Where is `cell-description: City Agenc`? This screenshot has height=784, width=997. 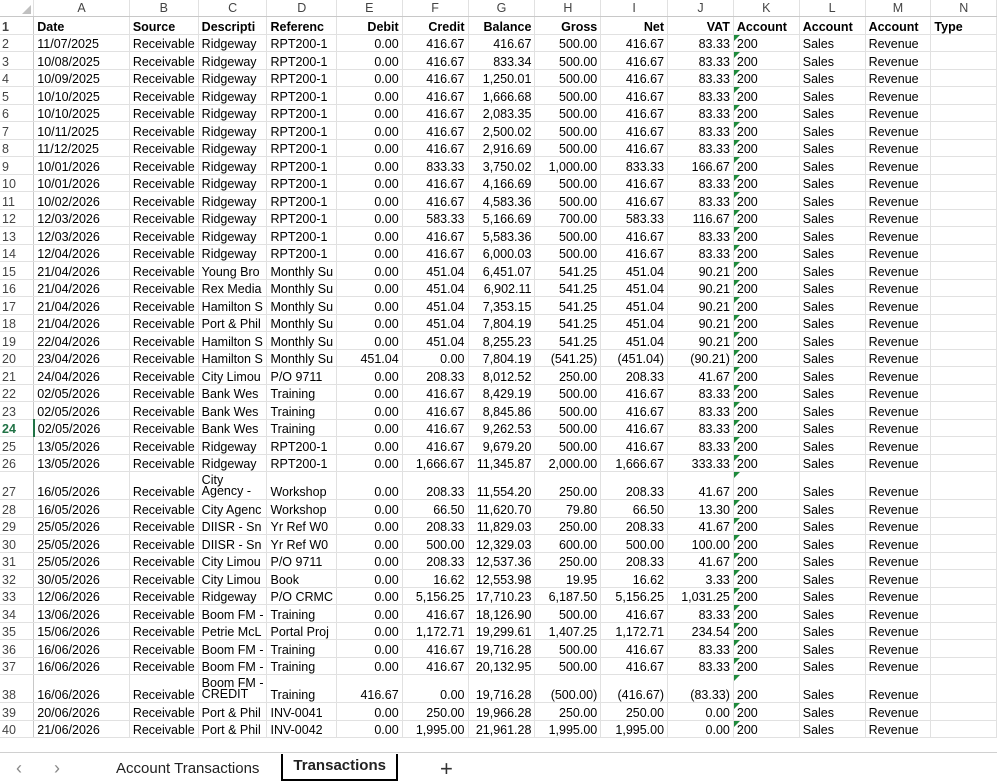 cell-description: City Agenc is located at coordinates (233, 508).